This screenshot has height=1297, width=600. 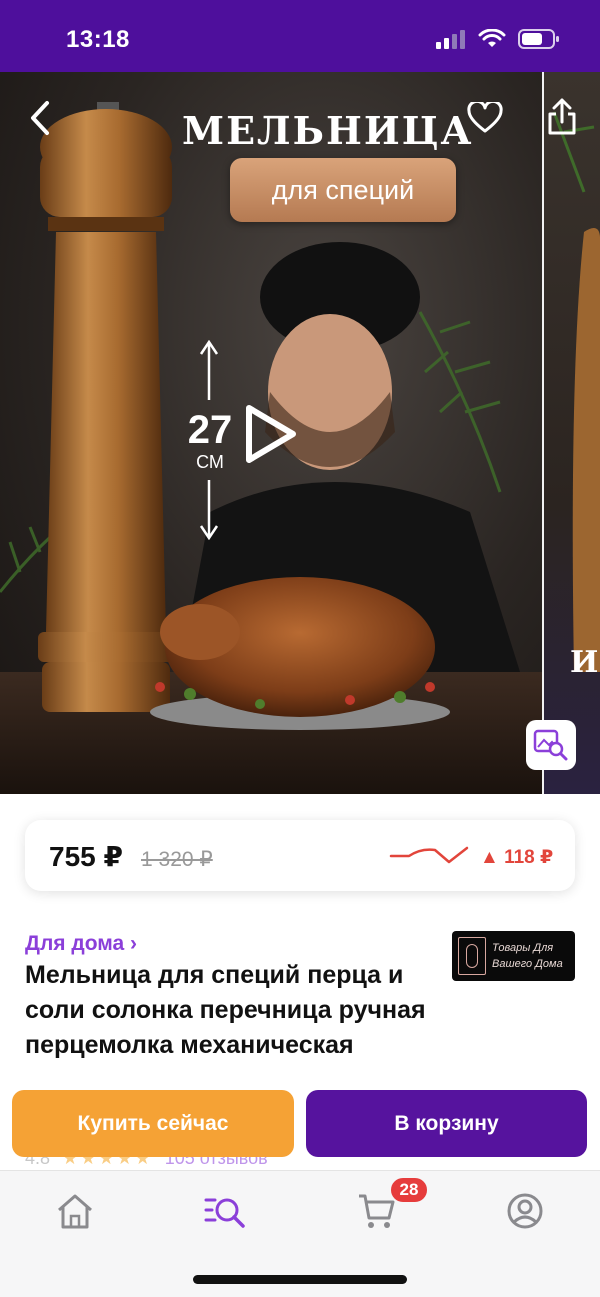 What do you see at coordinates (300, 1279) in the screenshot?
I see `home-indicator` at bounding box center [300, 1279].